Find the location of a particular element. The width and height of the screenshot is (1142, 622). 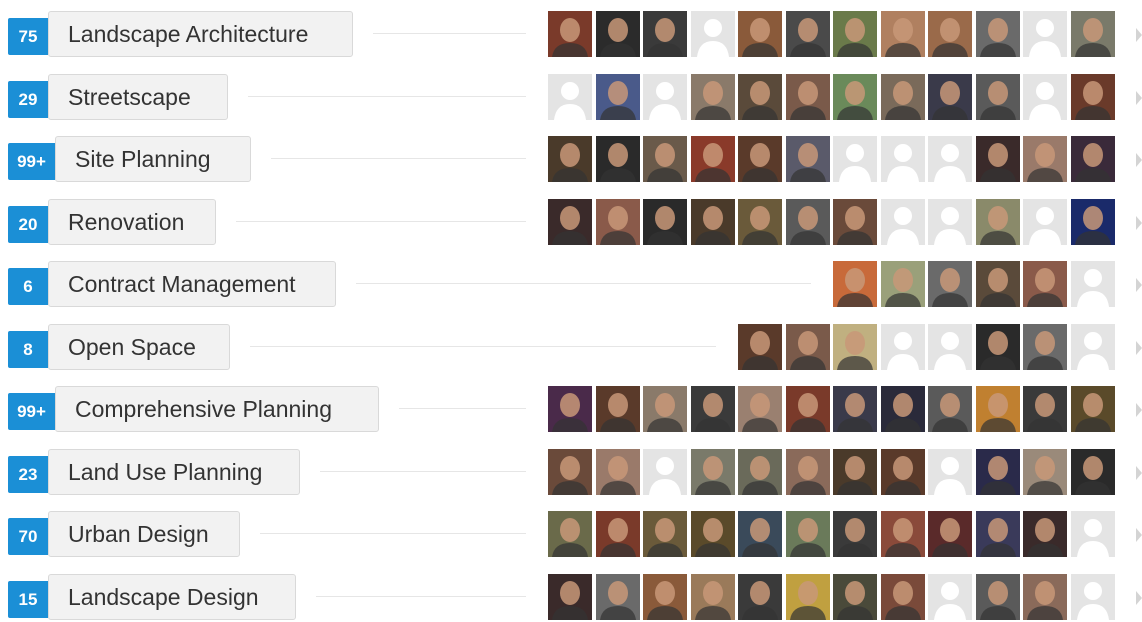

endorsement-count-badge: 20 is located at coordinates (28, 224).